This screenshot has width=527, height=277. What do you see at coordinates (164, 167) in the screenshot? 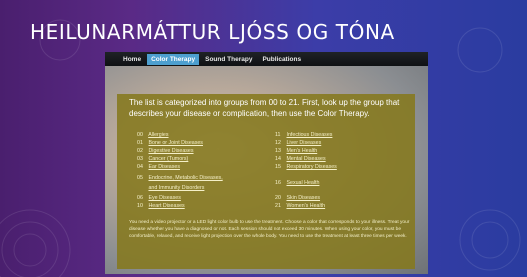
I see `disease-link-ear: Ear Diseases` at bounding box center [164, 167].